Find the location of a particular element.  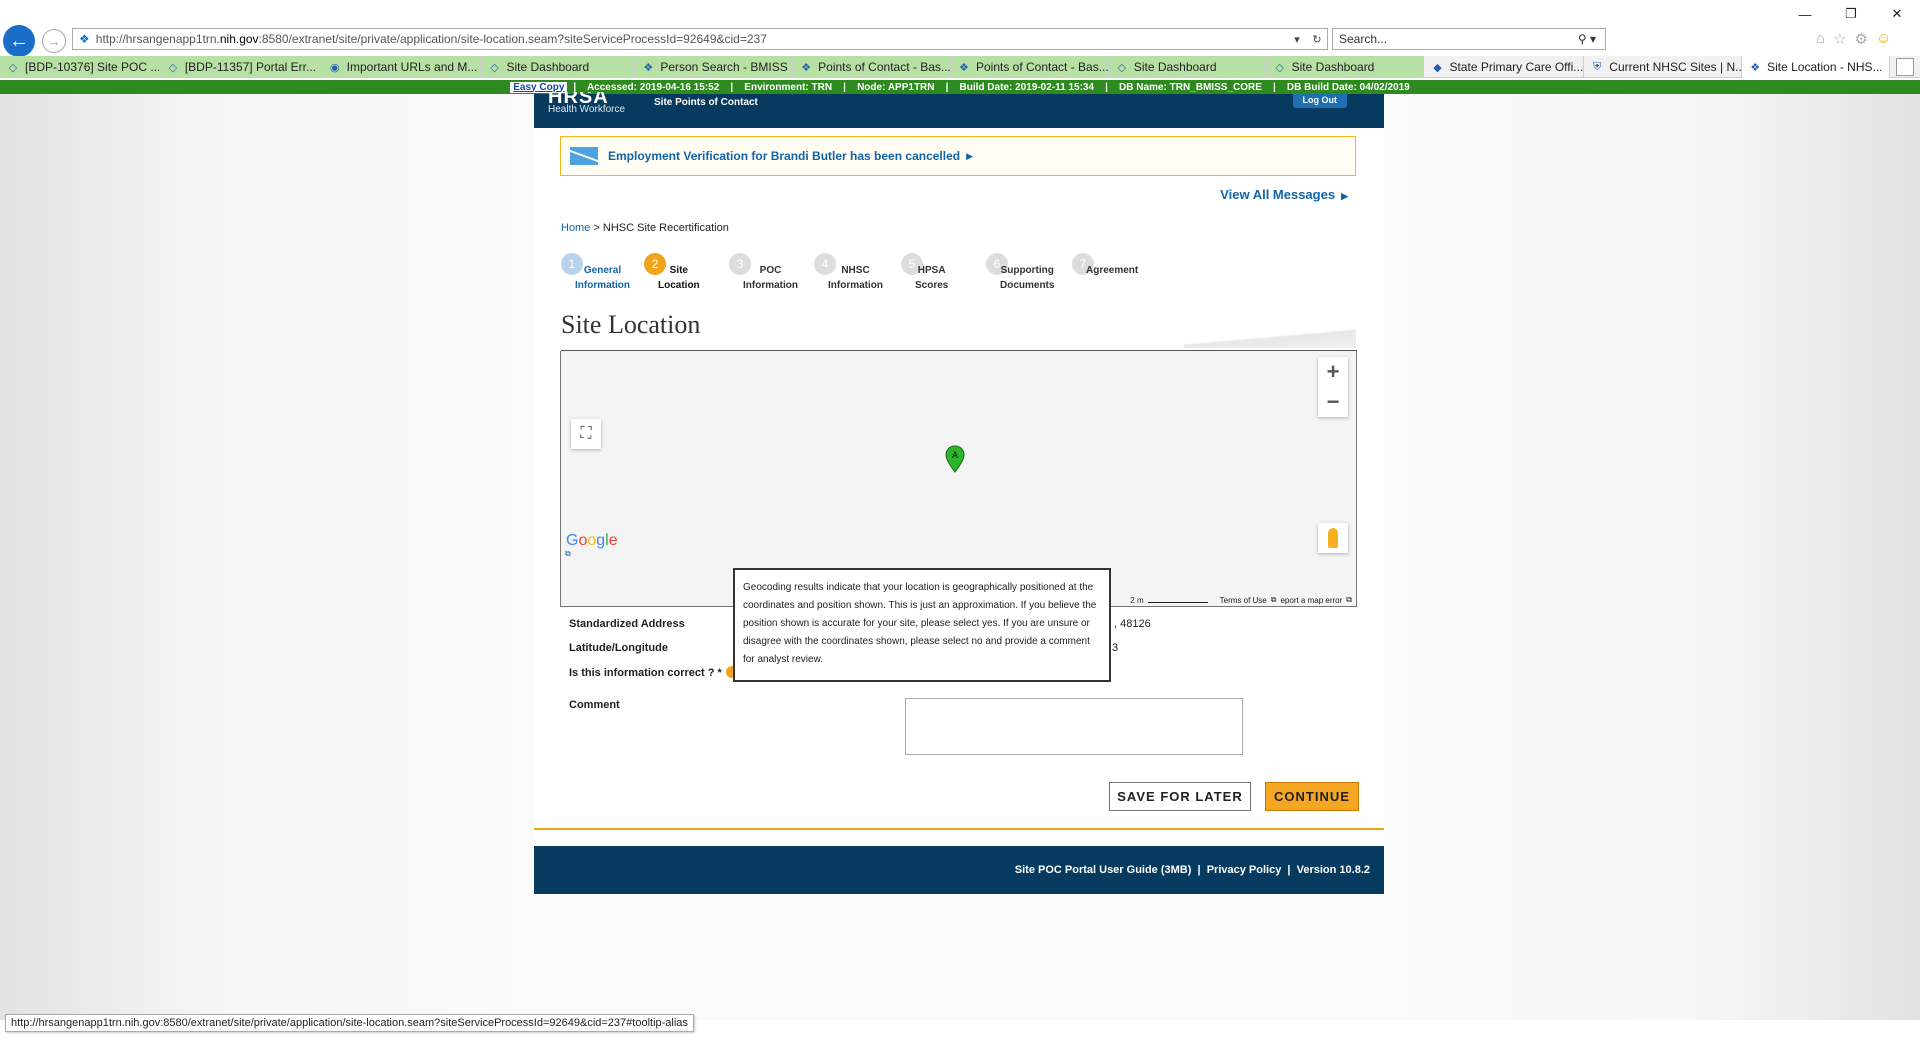

latlong-label: Latitude/Longitude is located at coordinates (618, 648).